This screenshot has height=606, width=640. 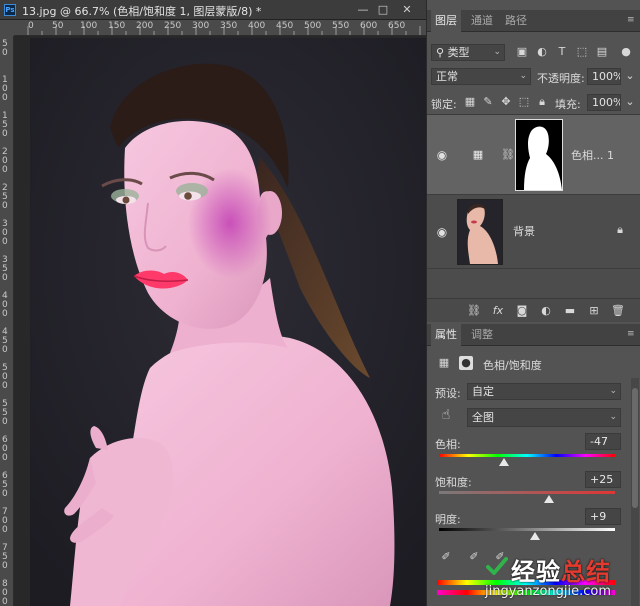 I want to click on lock-artboard-icon: ⬚, so click(x=524, y=102).